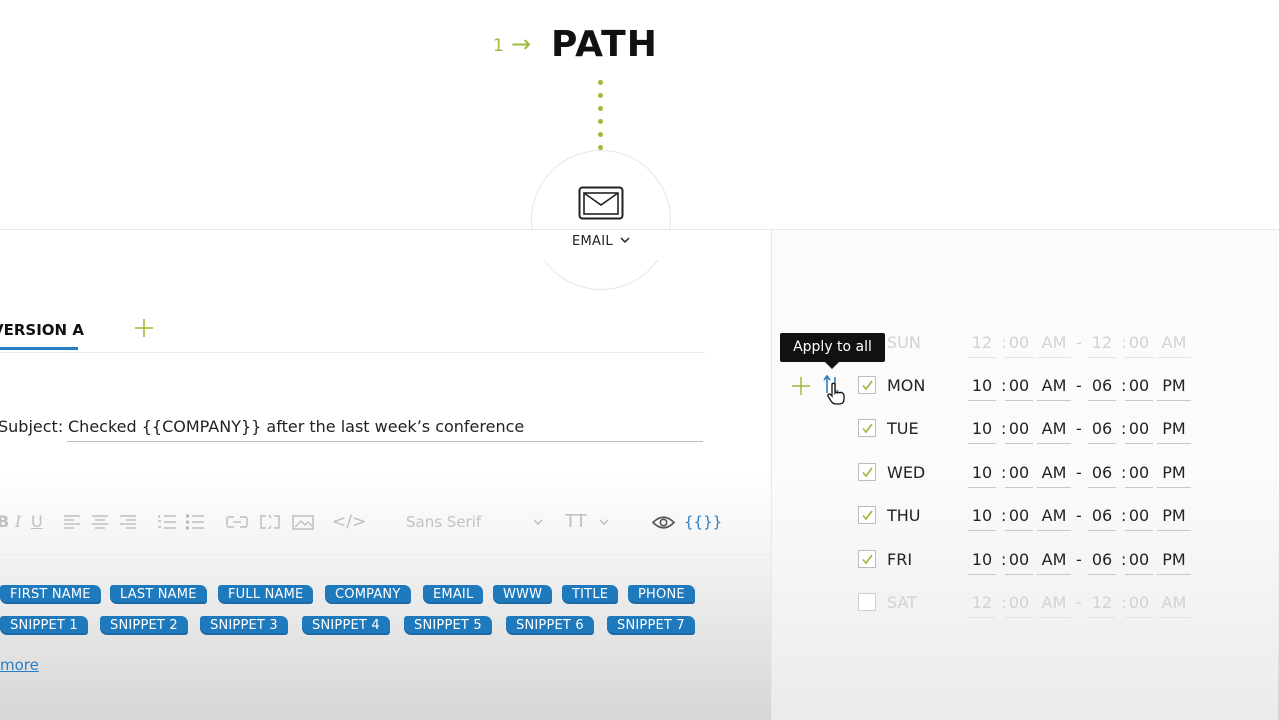  Describe the element at coordinates (44, 625) in the screenshot. I see `tag-snippet-1: SNIPPET 1` at that location.